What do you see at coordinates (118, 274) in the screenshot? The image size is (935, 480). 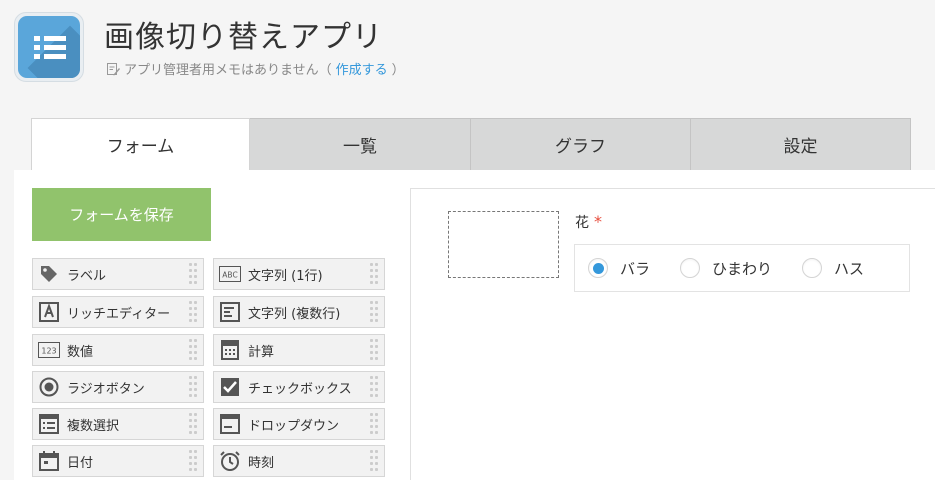 I see `palette-item-label: ラベル` at bounding box center [118, 274].